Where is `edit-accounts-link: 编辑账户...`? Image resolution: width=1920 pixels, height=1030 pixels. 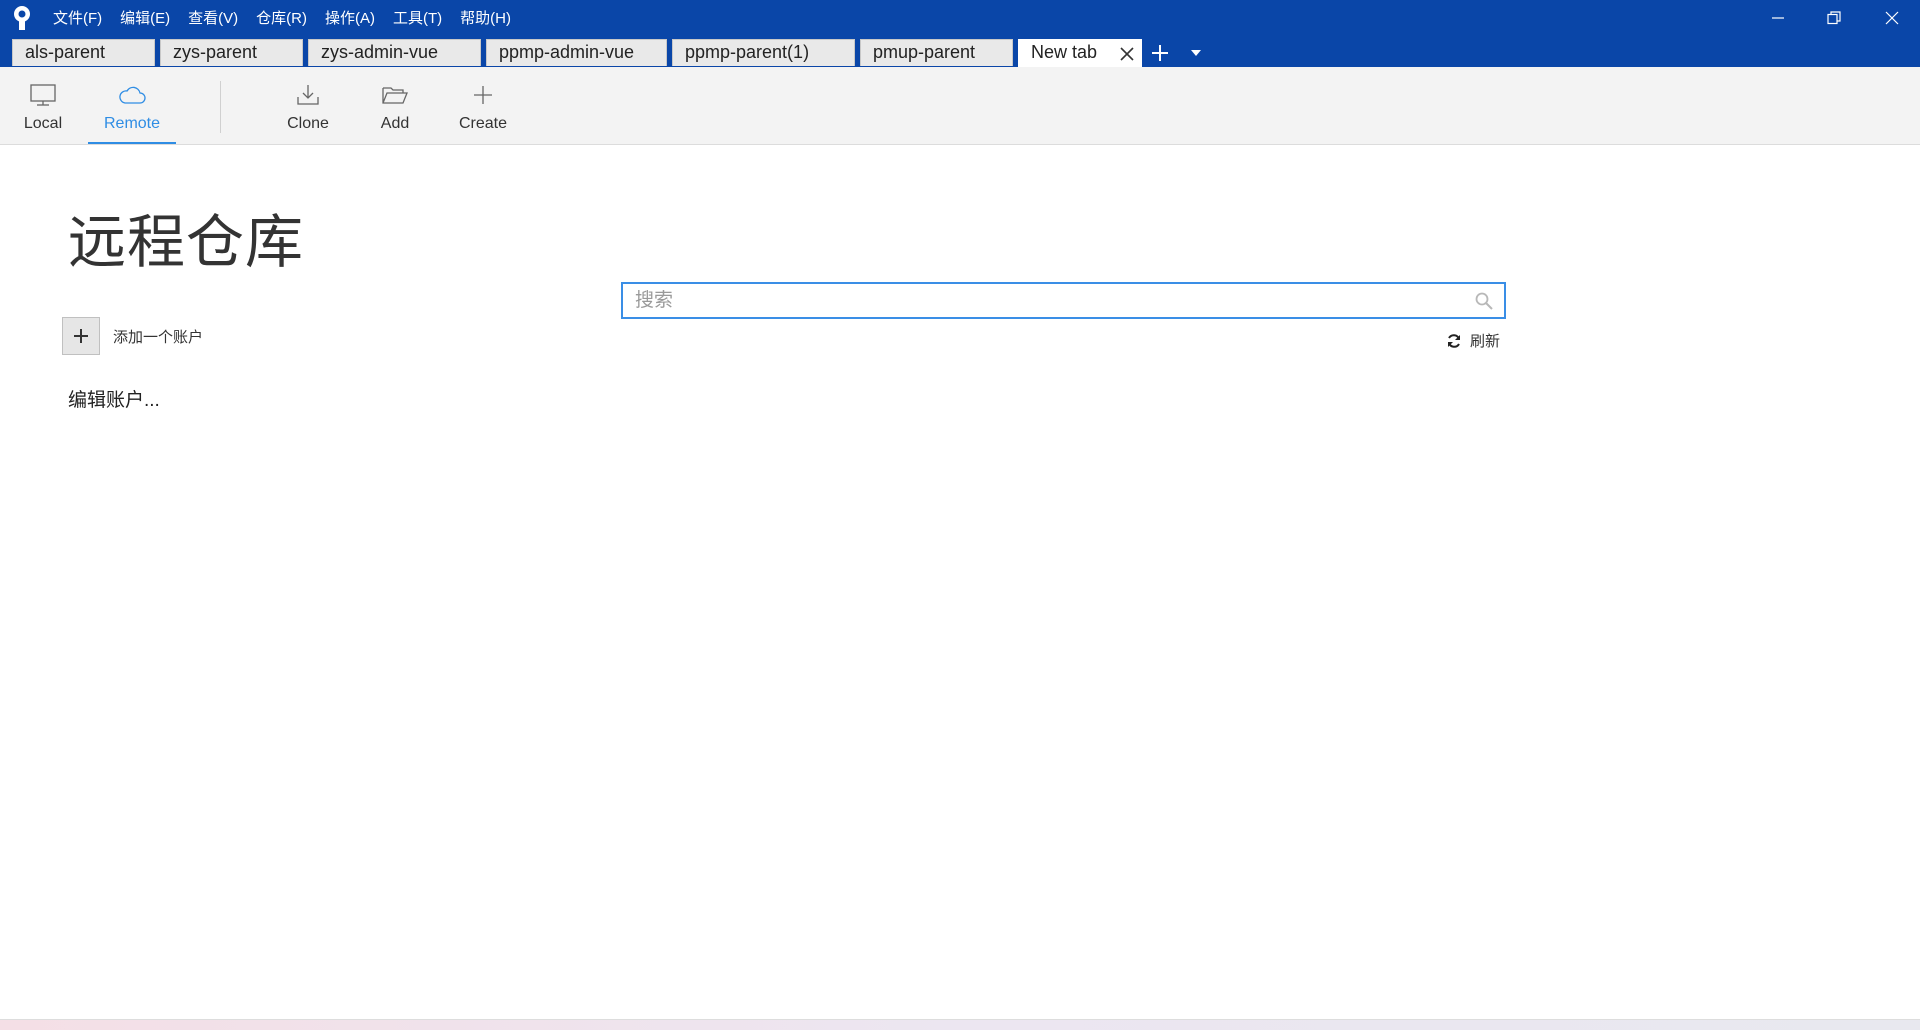 edit-accounts-link: 编辑账户... is located at coordinates (114, 398).